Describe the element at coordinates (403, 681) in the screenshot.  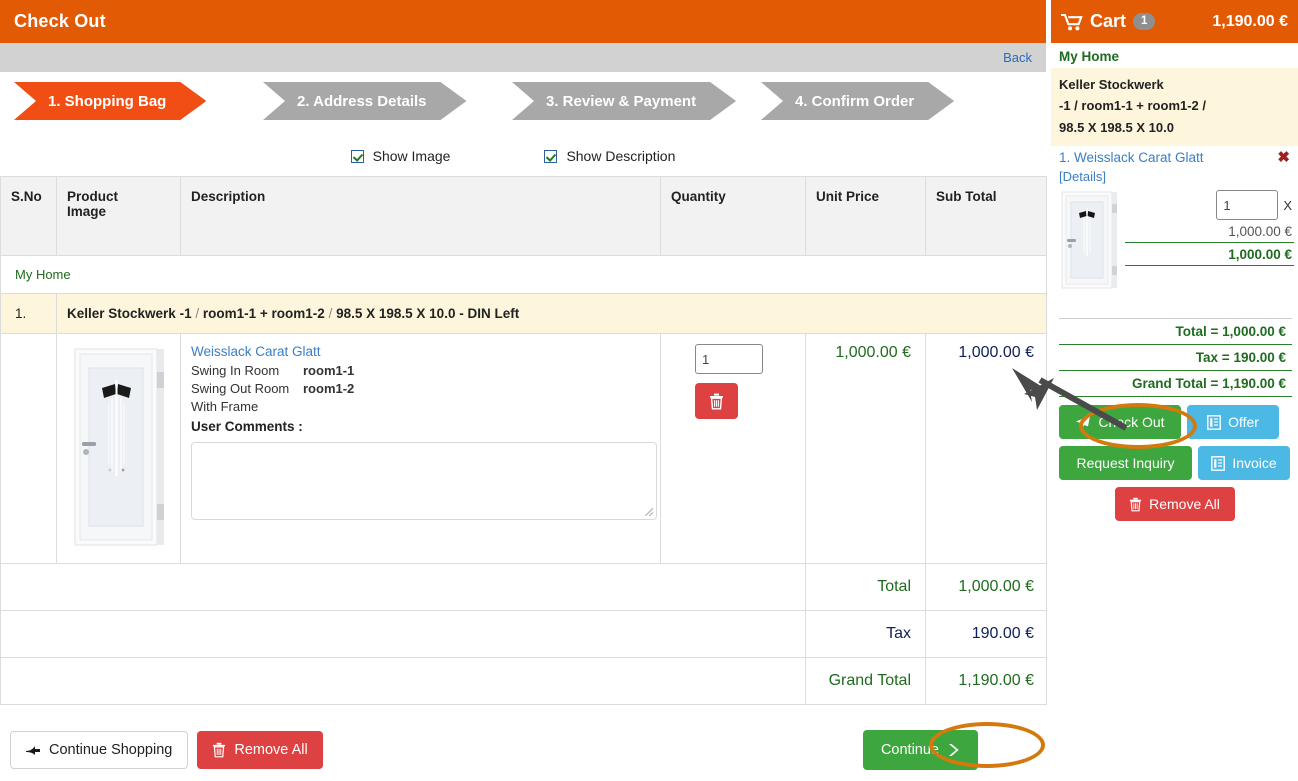
I see `grand-total-spacer` at that location.